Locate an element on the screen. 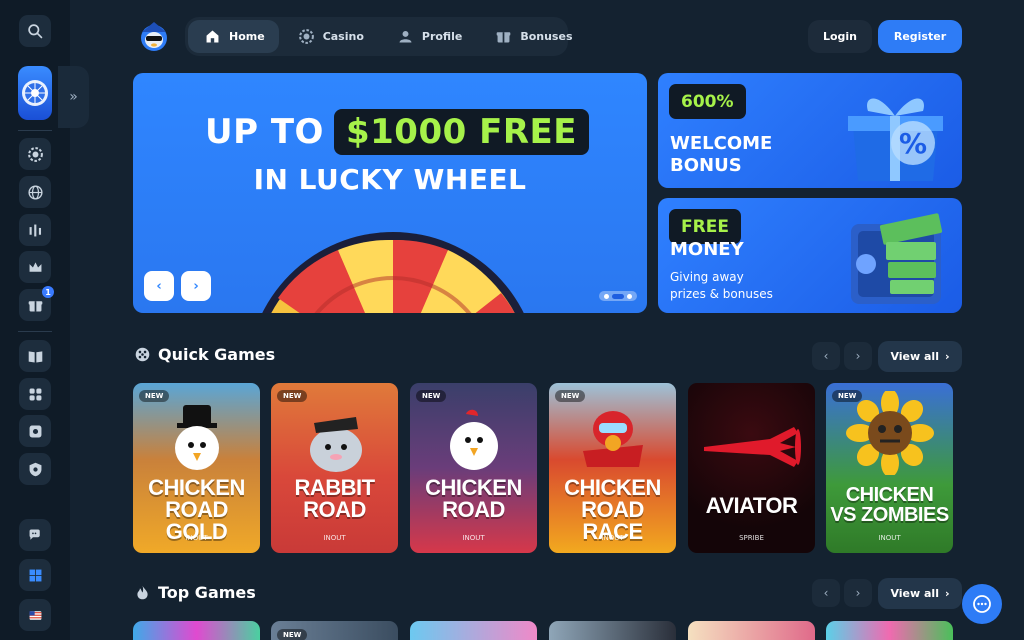 This screenshot has height=640, width=1024. lucky-wheel-icon is located at coordinates (35, 93).